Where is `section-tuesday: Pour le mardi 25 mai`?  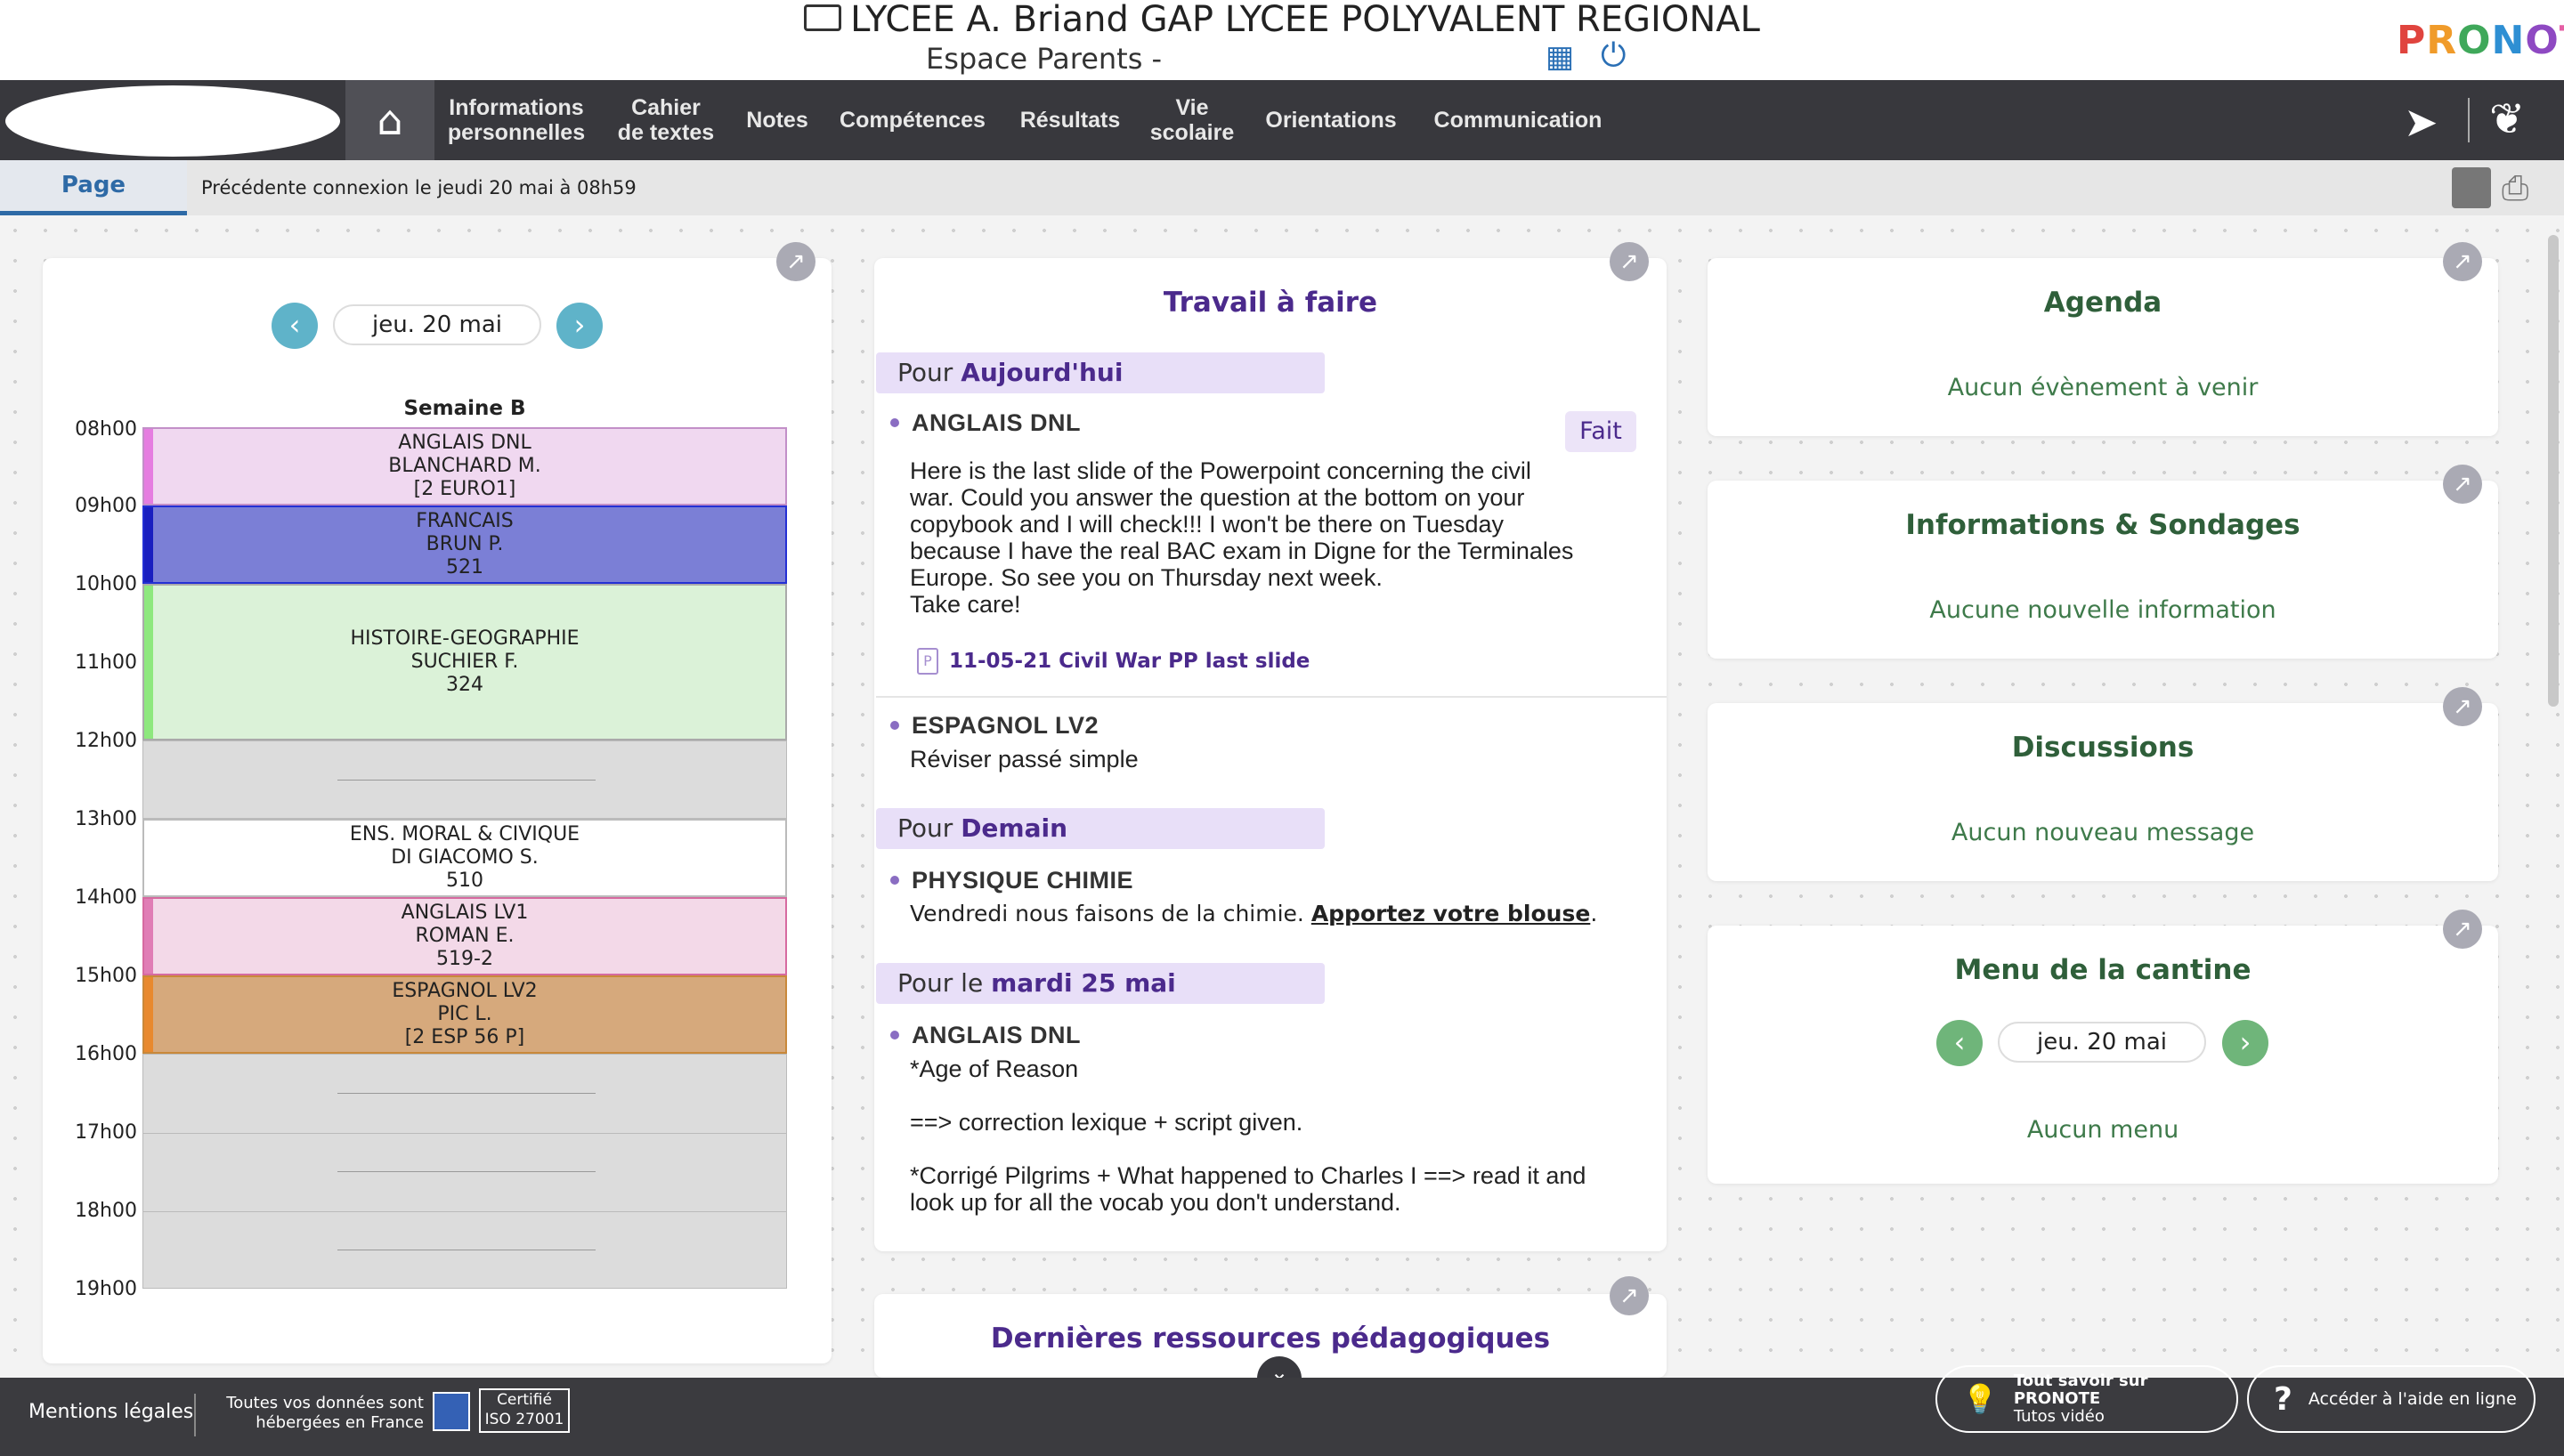 section-tuesday: Pour le mardi 25 mai is located at coordinates (1100, 984).